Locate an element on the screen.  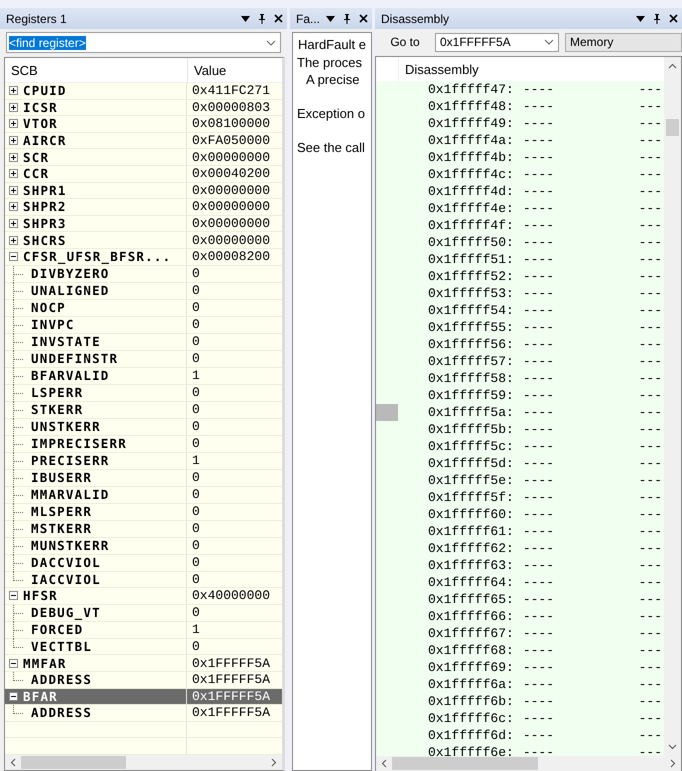
address-text: 0x1fffff67: is located at coordinates (471, 633).